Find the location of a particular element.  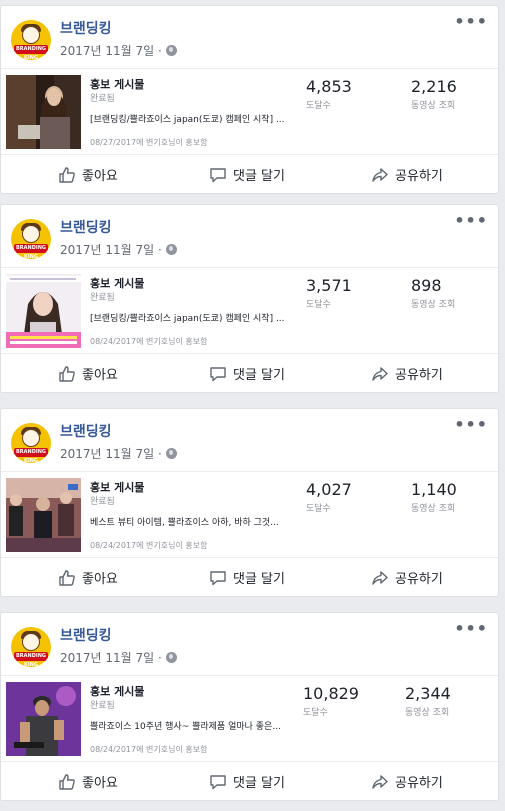

reach-stat: 4,027 도달수 is located at coordinates (329, 497).